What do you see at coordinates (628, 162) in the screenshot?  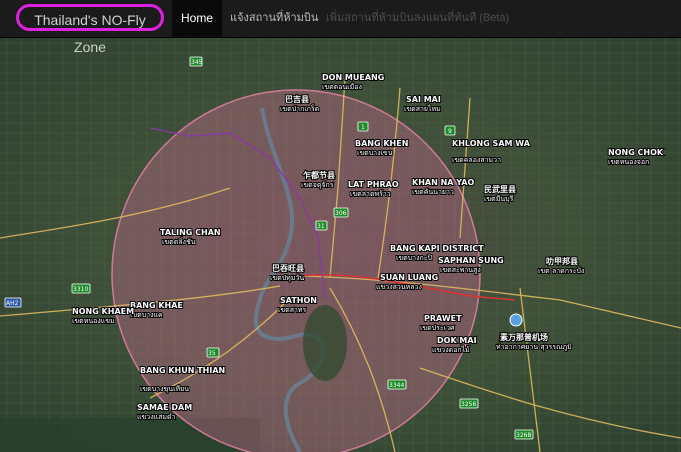 I see `svg-text: เขตหนองจอก` at bounding box center [628, 162].